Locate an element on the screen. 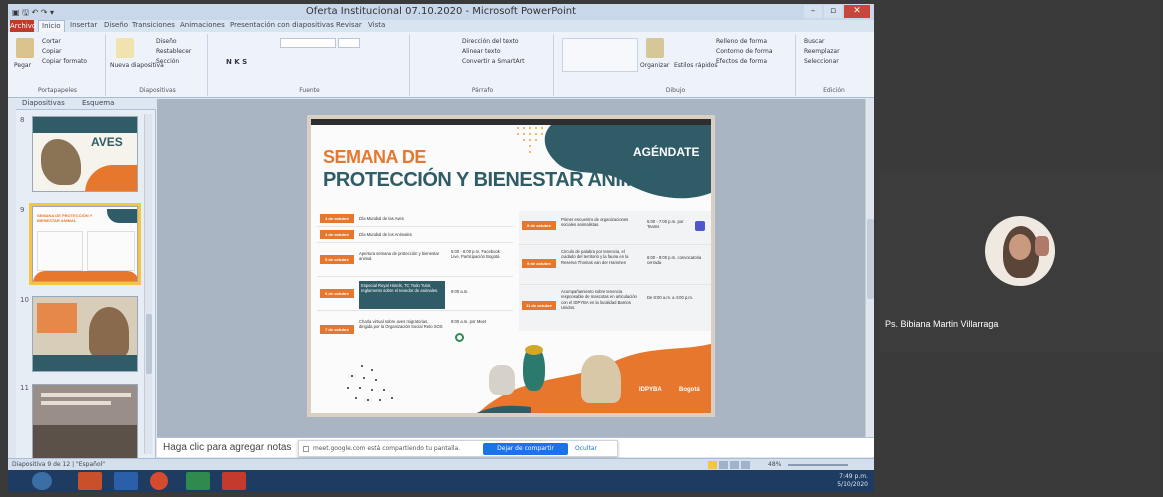 The width and height of the screenshot is (1163, 497). quick-styles-button: Estilos rápidos is located at coordinates (696, 65).